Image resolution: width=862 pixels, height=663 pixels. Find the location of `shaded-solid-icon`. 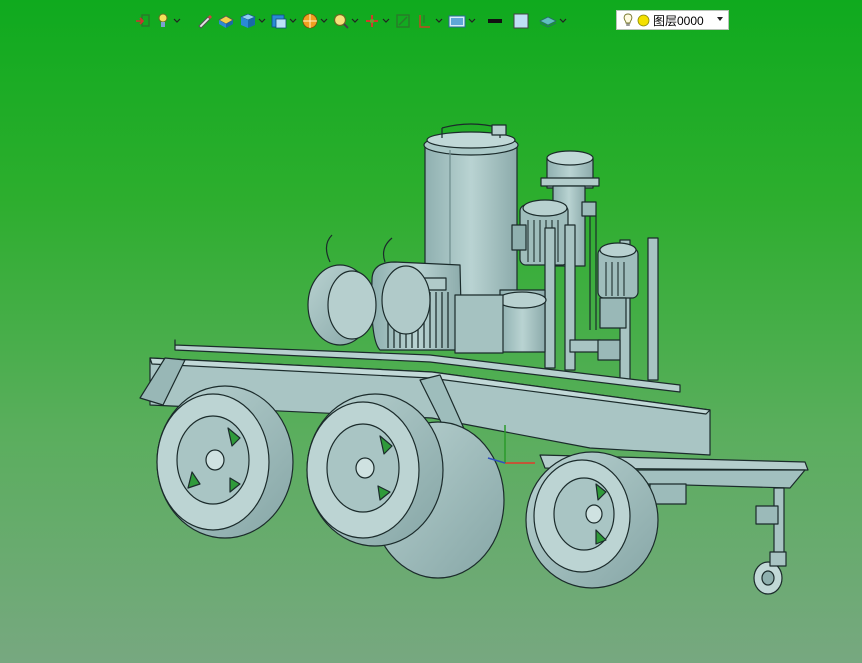

shaded-solid-icon is located at coordinates (226, 21).